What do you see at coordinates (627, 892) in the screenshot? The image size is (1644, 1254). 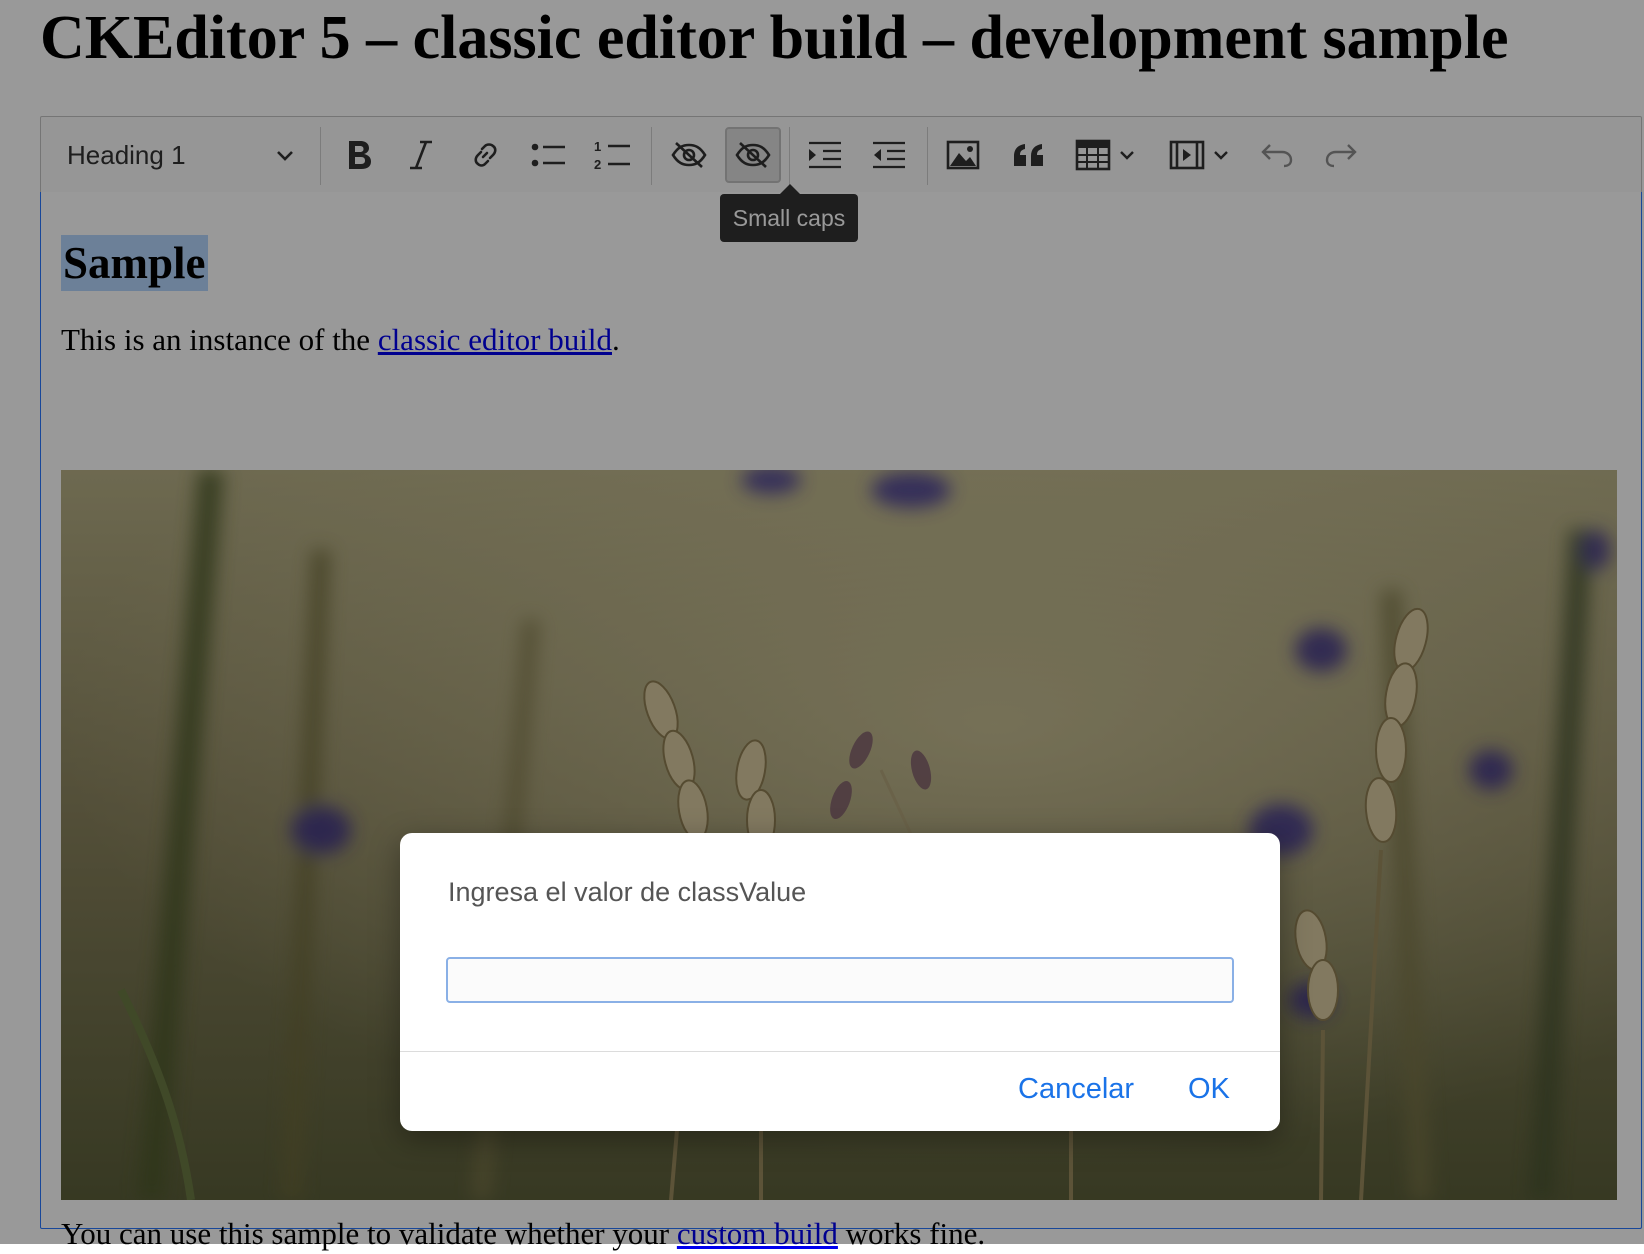 I see `prompt-message: Ingresa el valor de classValue` at bounding box center [627, 892].